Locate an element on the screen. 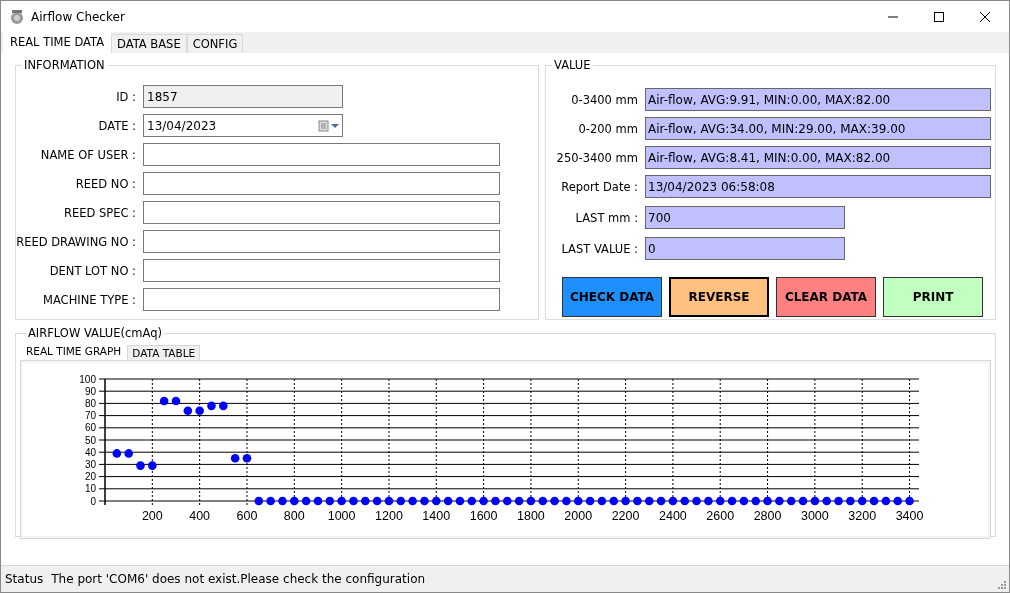 This screenshot has height=593, width=1010. x-tick-label: 3400 is located at coordinates (909, 516).